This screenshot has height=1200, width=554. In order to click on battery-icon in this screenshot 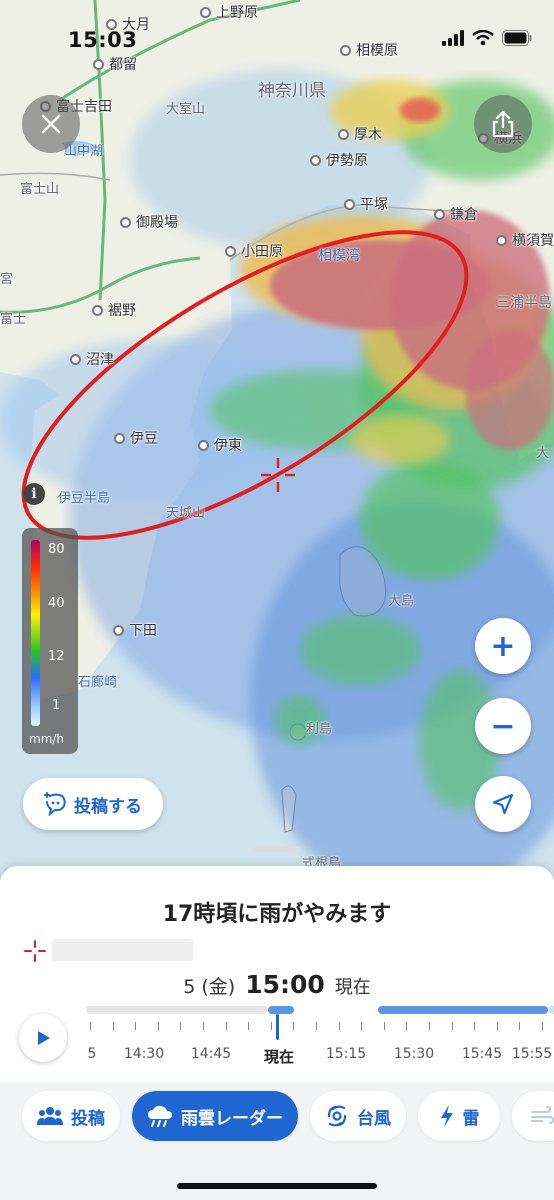, I will do `click(517, 38)`.